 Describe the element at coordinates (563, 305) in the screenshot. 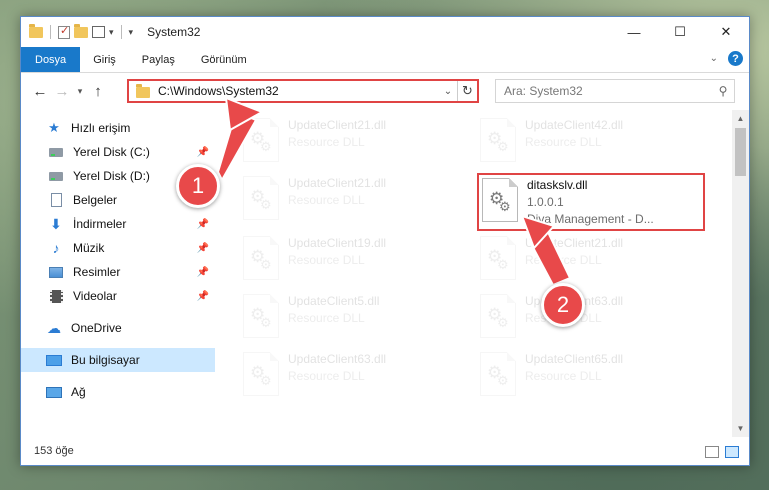

I see `step-badge-2: 2` at that location.